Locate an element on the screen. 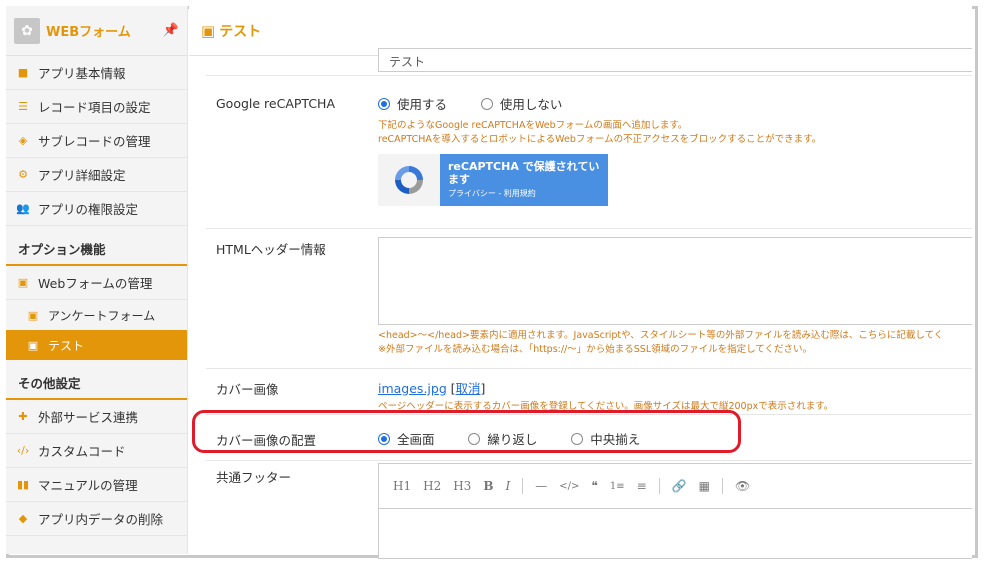 The image size is (1000, 585). app-logo-icon: ✿ is located at coordinates (27, 30).